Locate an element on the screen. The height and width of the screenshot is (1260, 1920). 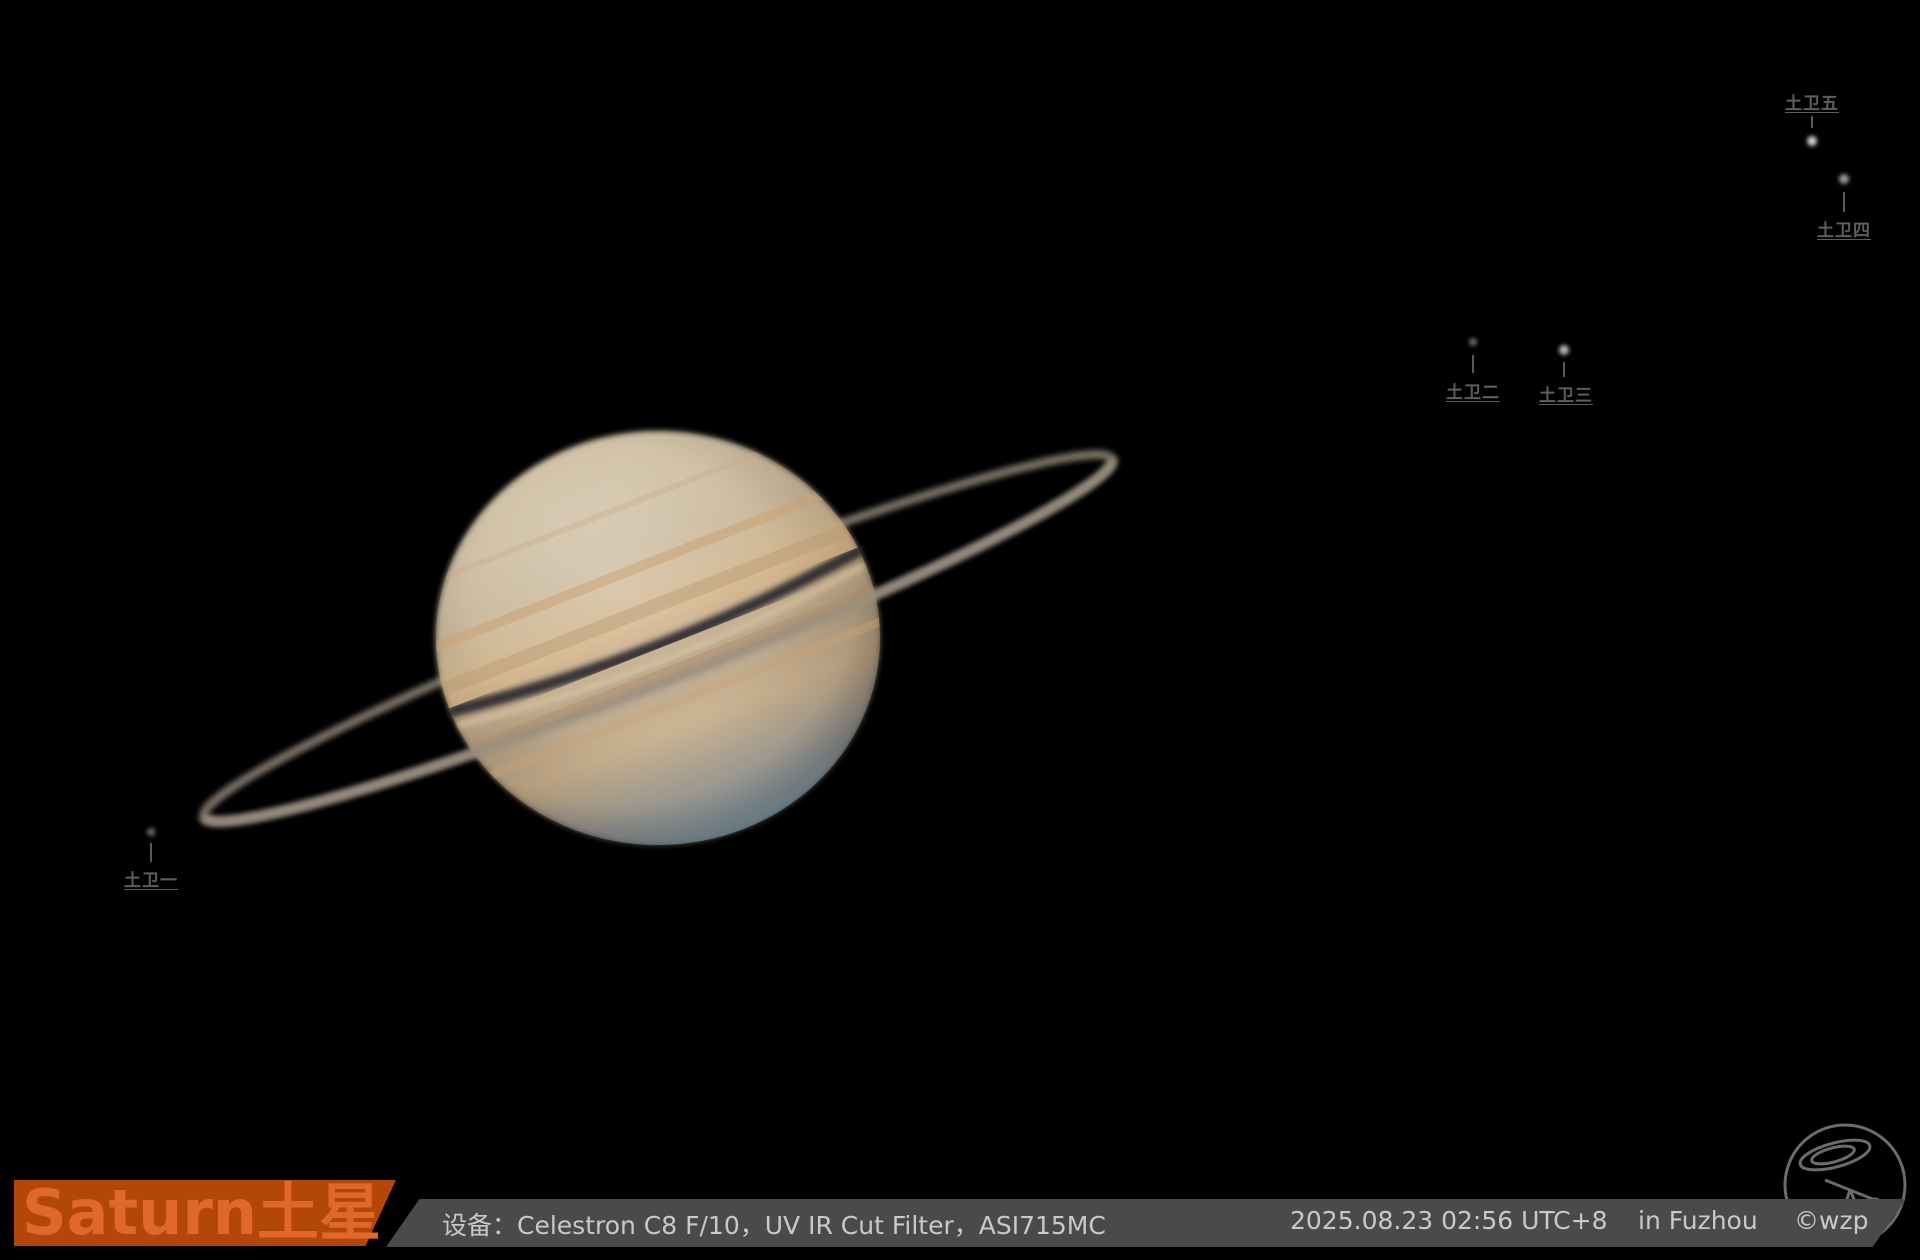
moon-dot-tethys is located at coordinates (151, 832).